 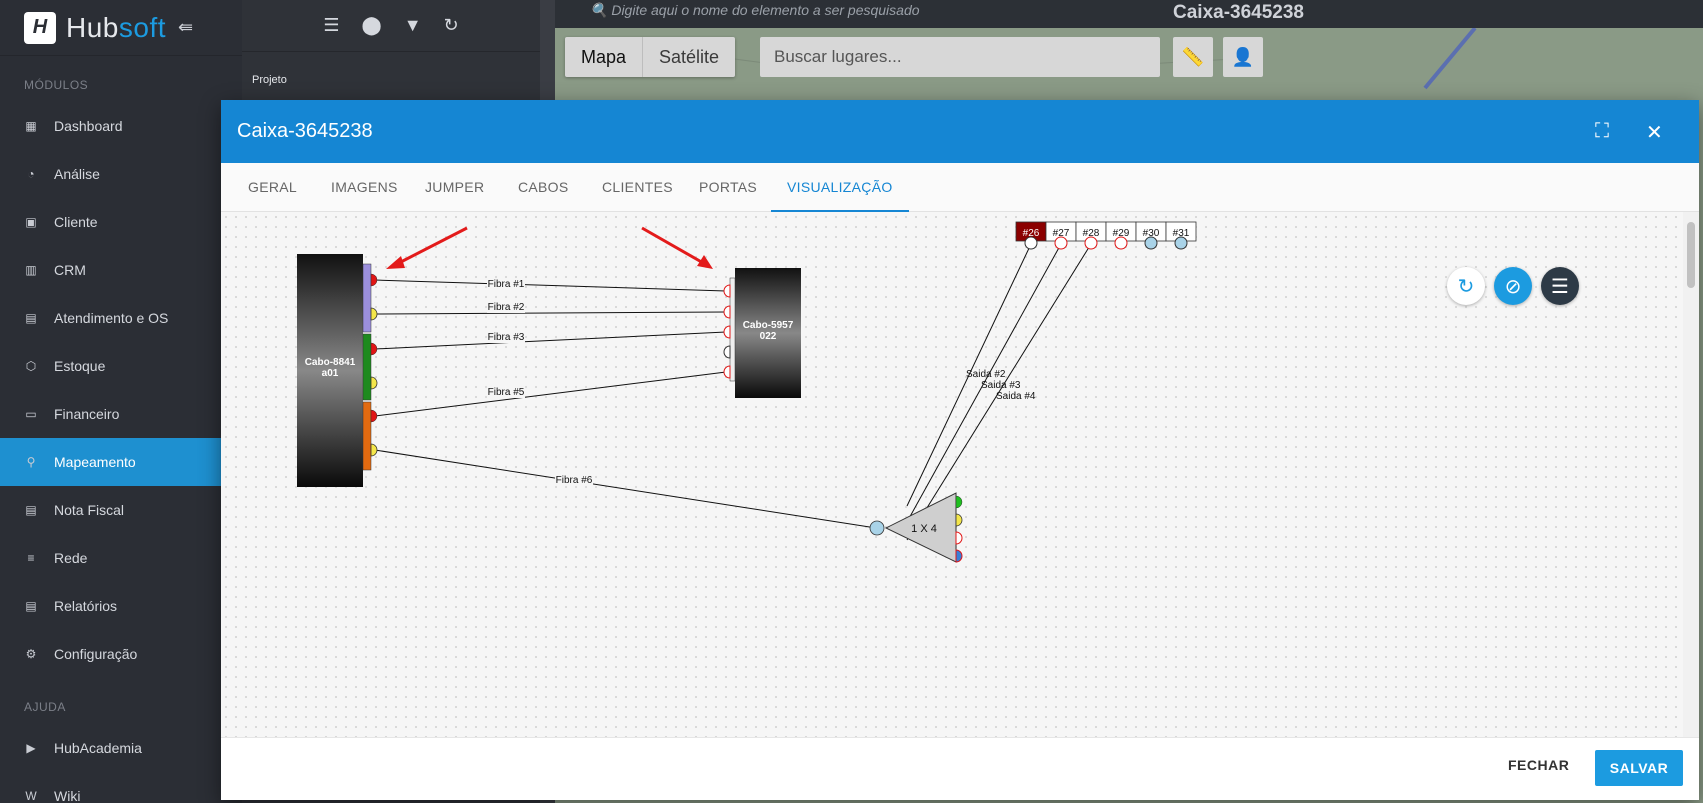 I want to click on save-button: SALVAR, so click(x=1639, y=768).